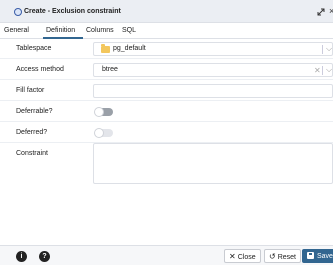 The width and height of the screenshot is (333, 265). What do you see at coordinates (72, 11) in the screenshot?
I see `dialog-title: Create - Exclusion constraint` at bounding box center [72, 11].